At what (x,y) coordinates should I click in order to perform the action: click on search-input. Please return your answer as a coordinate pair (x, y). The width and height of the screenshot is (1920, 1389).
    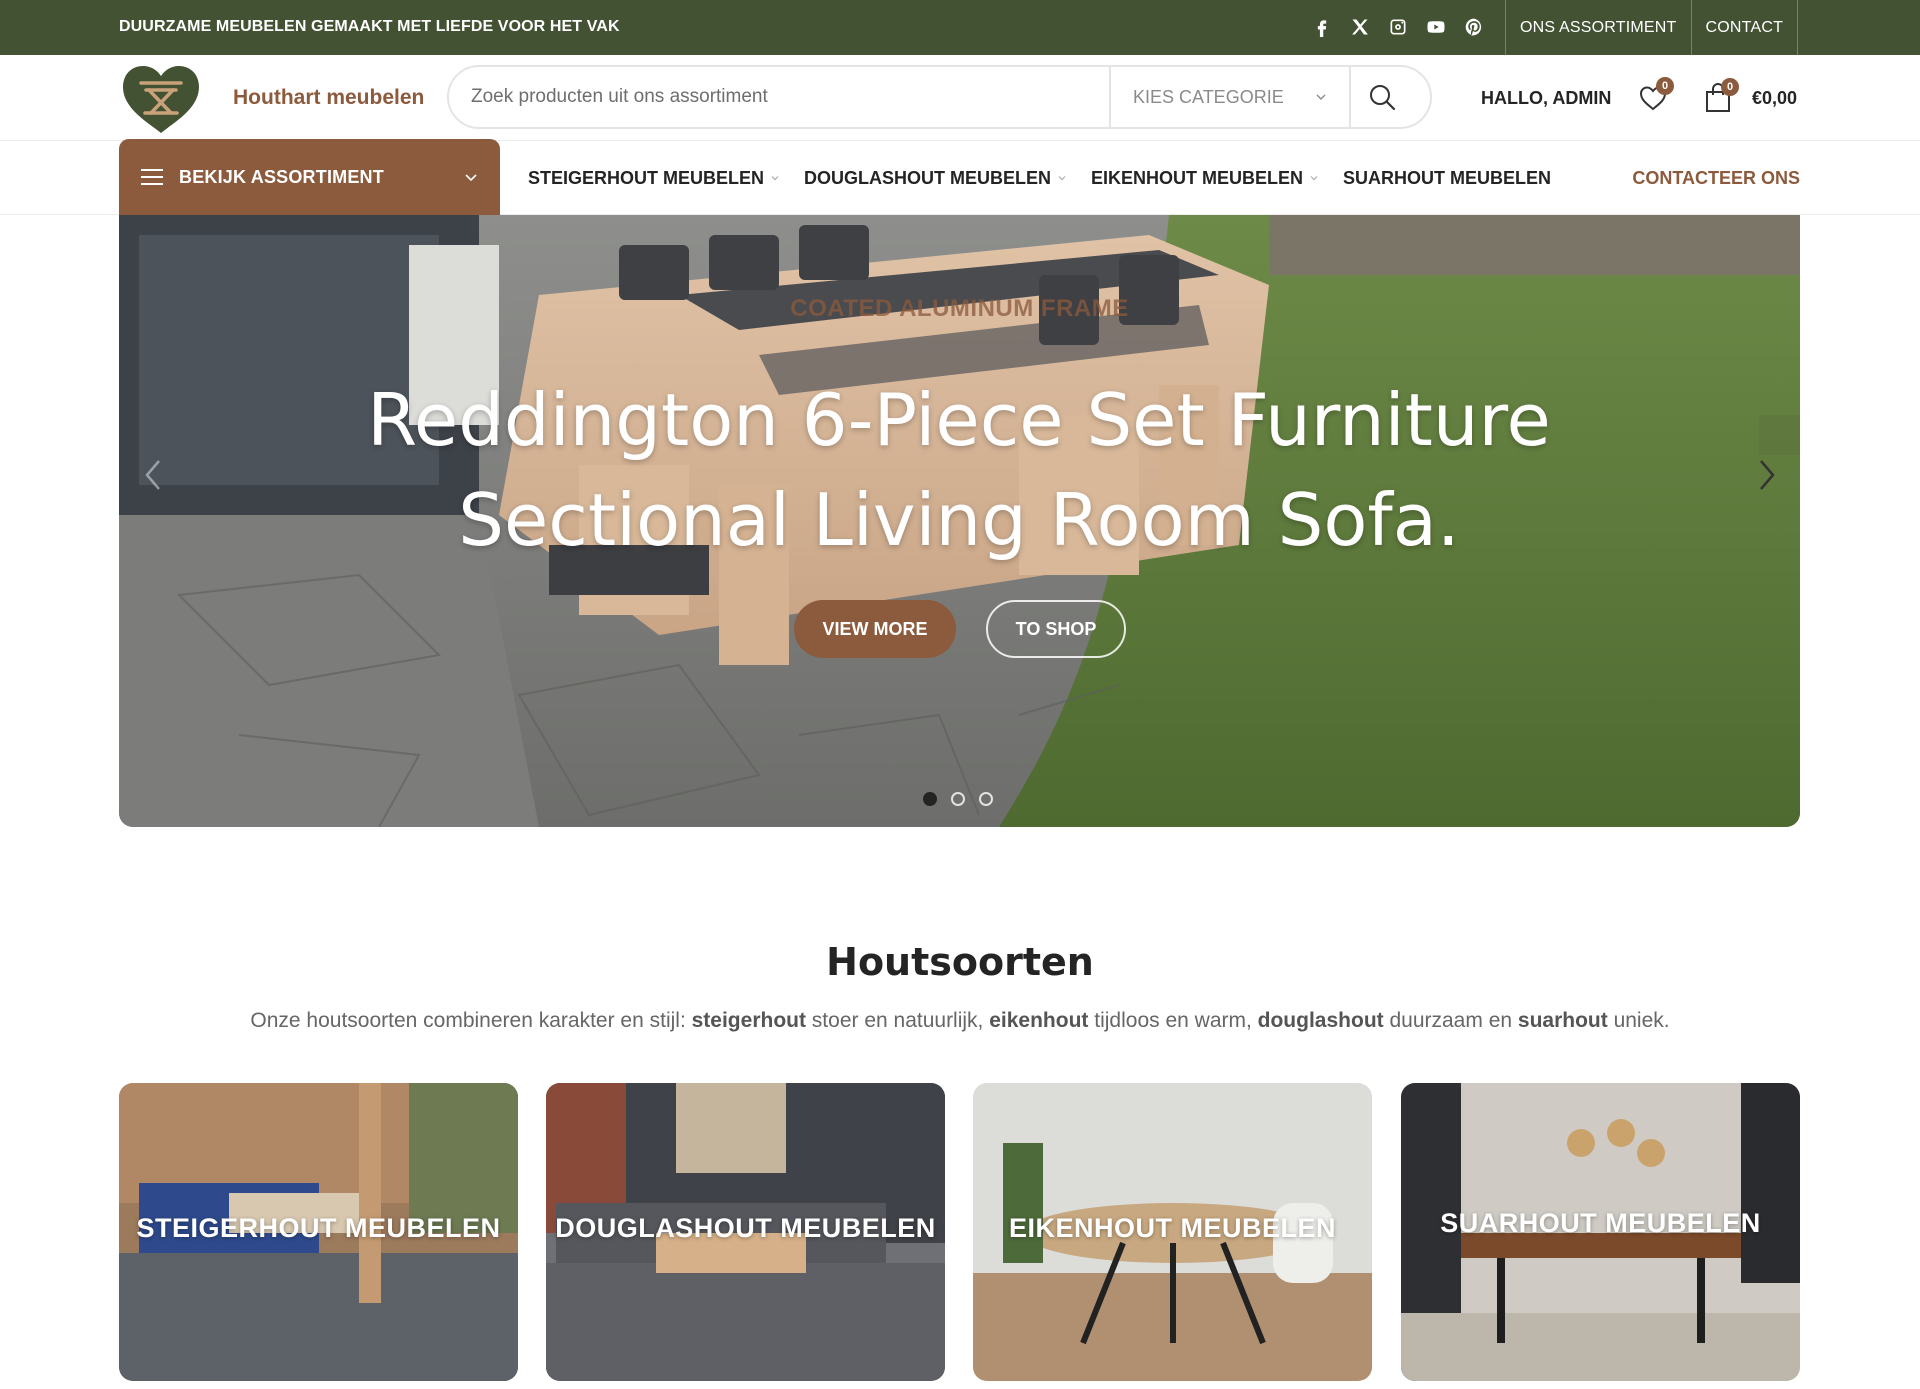
    Looking at the image, I should click on (779, 97).